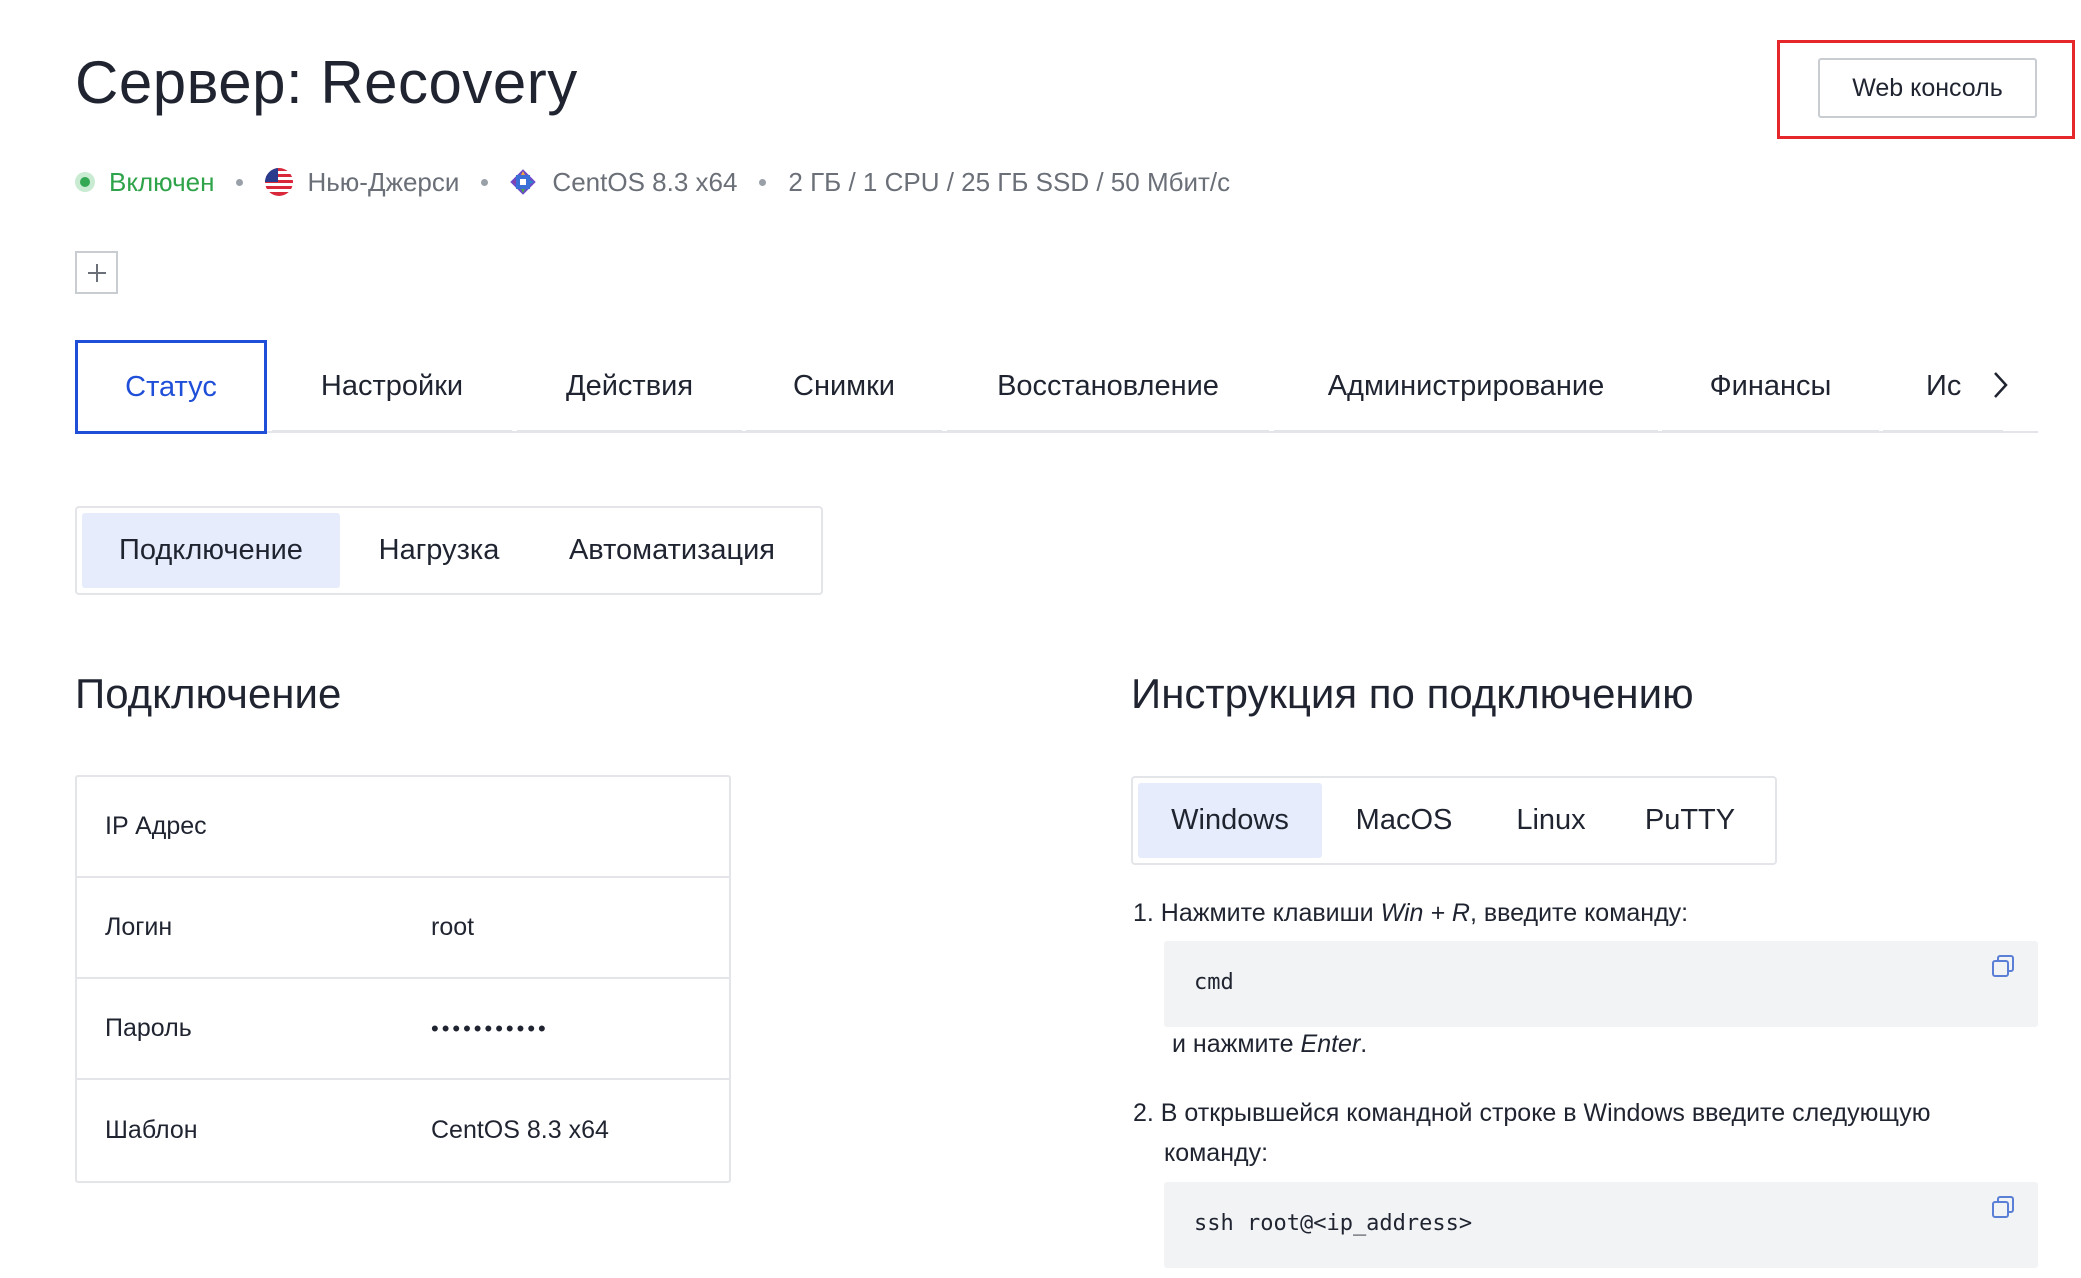 This screenshot has height=1278, width=2081. I want to click on code-block-ssh: ssh root@<ip_address>, so click(1601, 1225).